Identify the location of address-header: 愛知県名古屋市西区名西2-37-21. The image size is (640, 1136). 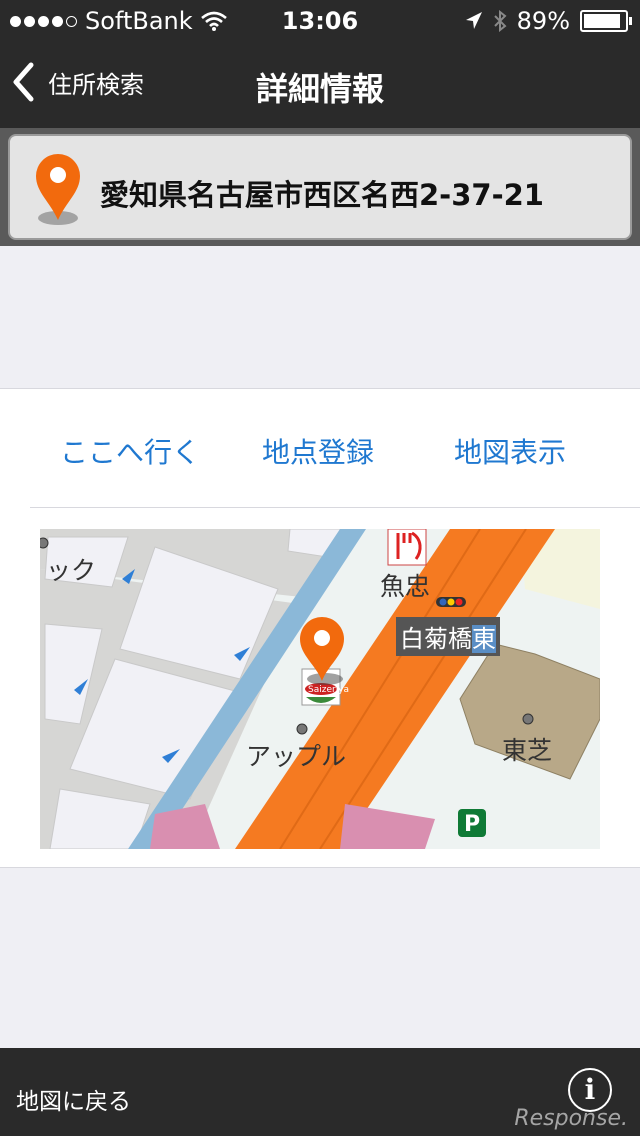
(320, 187).